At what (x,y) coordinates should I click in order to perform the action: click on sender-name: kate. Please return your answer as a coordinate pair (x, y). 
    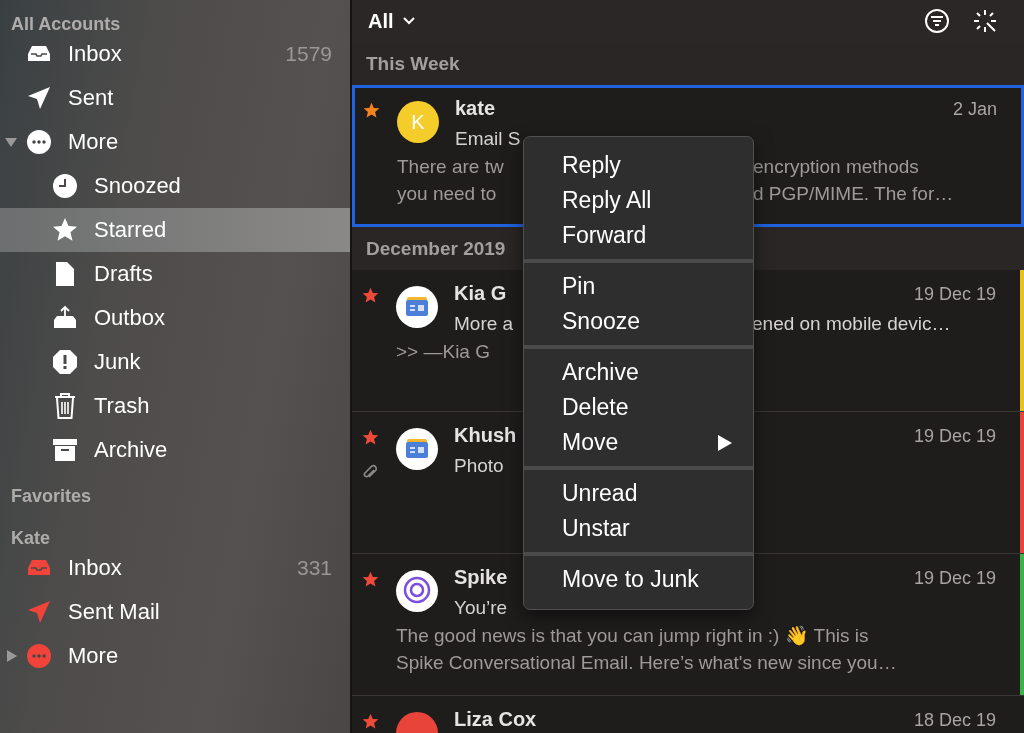
    Looking at the image, I should click on (475, 108).